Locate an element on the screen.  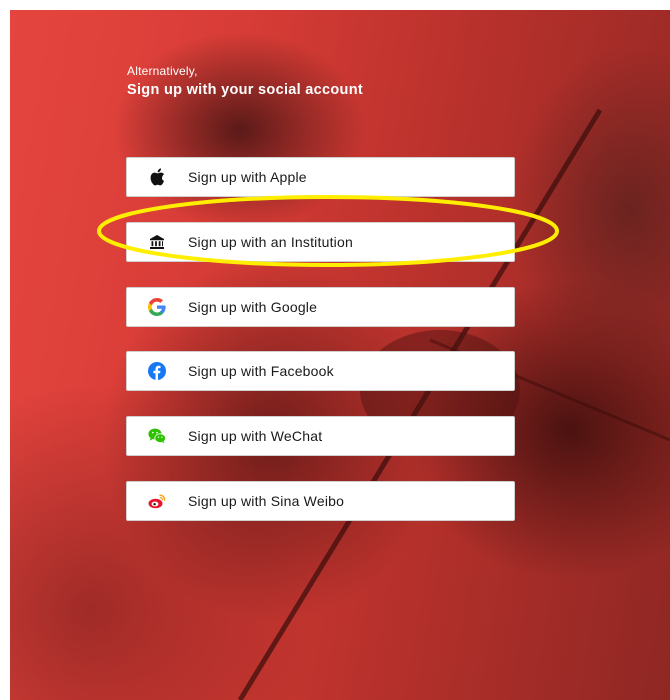
sign-up-facebook-label: Sign up with Facebook is located at coordinates (261, 371).